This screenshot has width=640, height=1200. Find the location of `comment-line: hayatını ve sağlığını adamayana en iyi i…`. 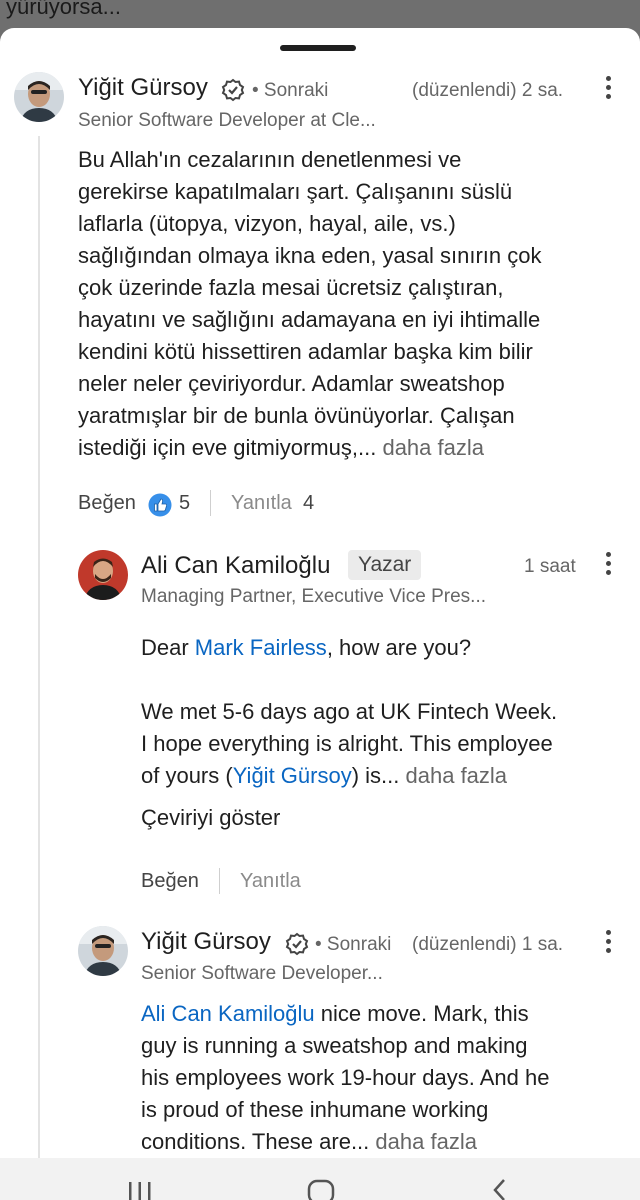

comment-line: hayatını ve sağlığını adamayana en iyi i… is located at coordinates (309, 319).